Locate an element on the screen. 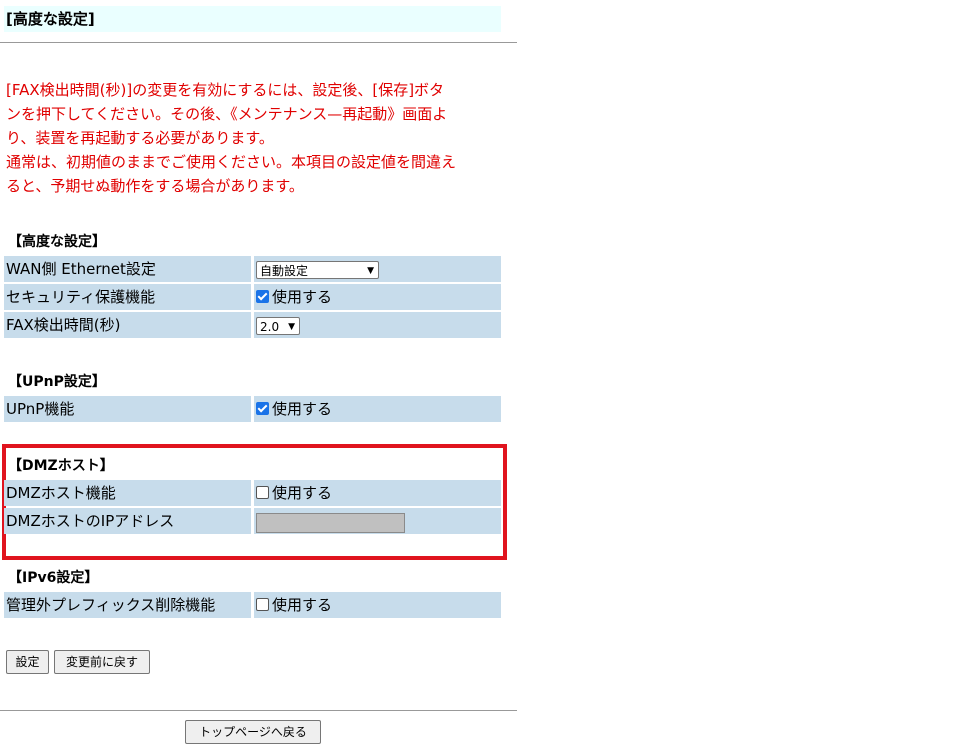  ipv6-prefix-checkbox is located at coordinates (262, 604).